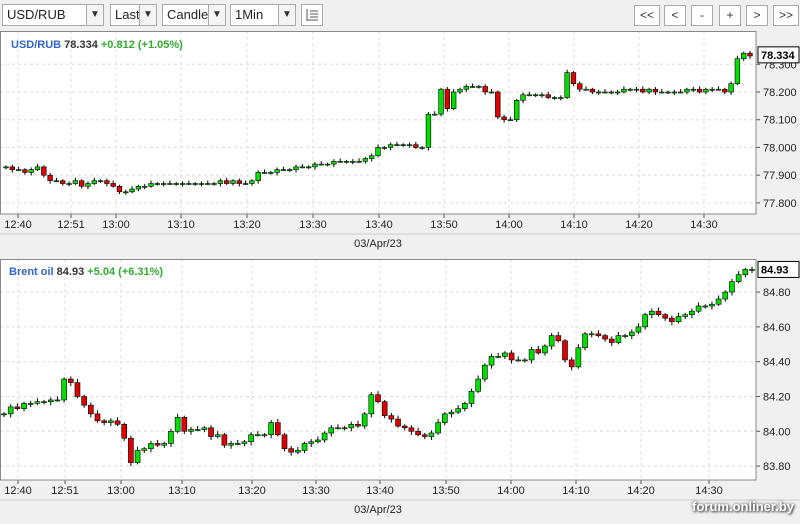 The height and width of the screenshot is (524, 800). Describe the element at coordinates (37, 45) in the screenshot. I see `legend-symbol: USD/RUB` at that location.